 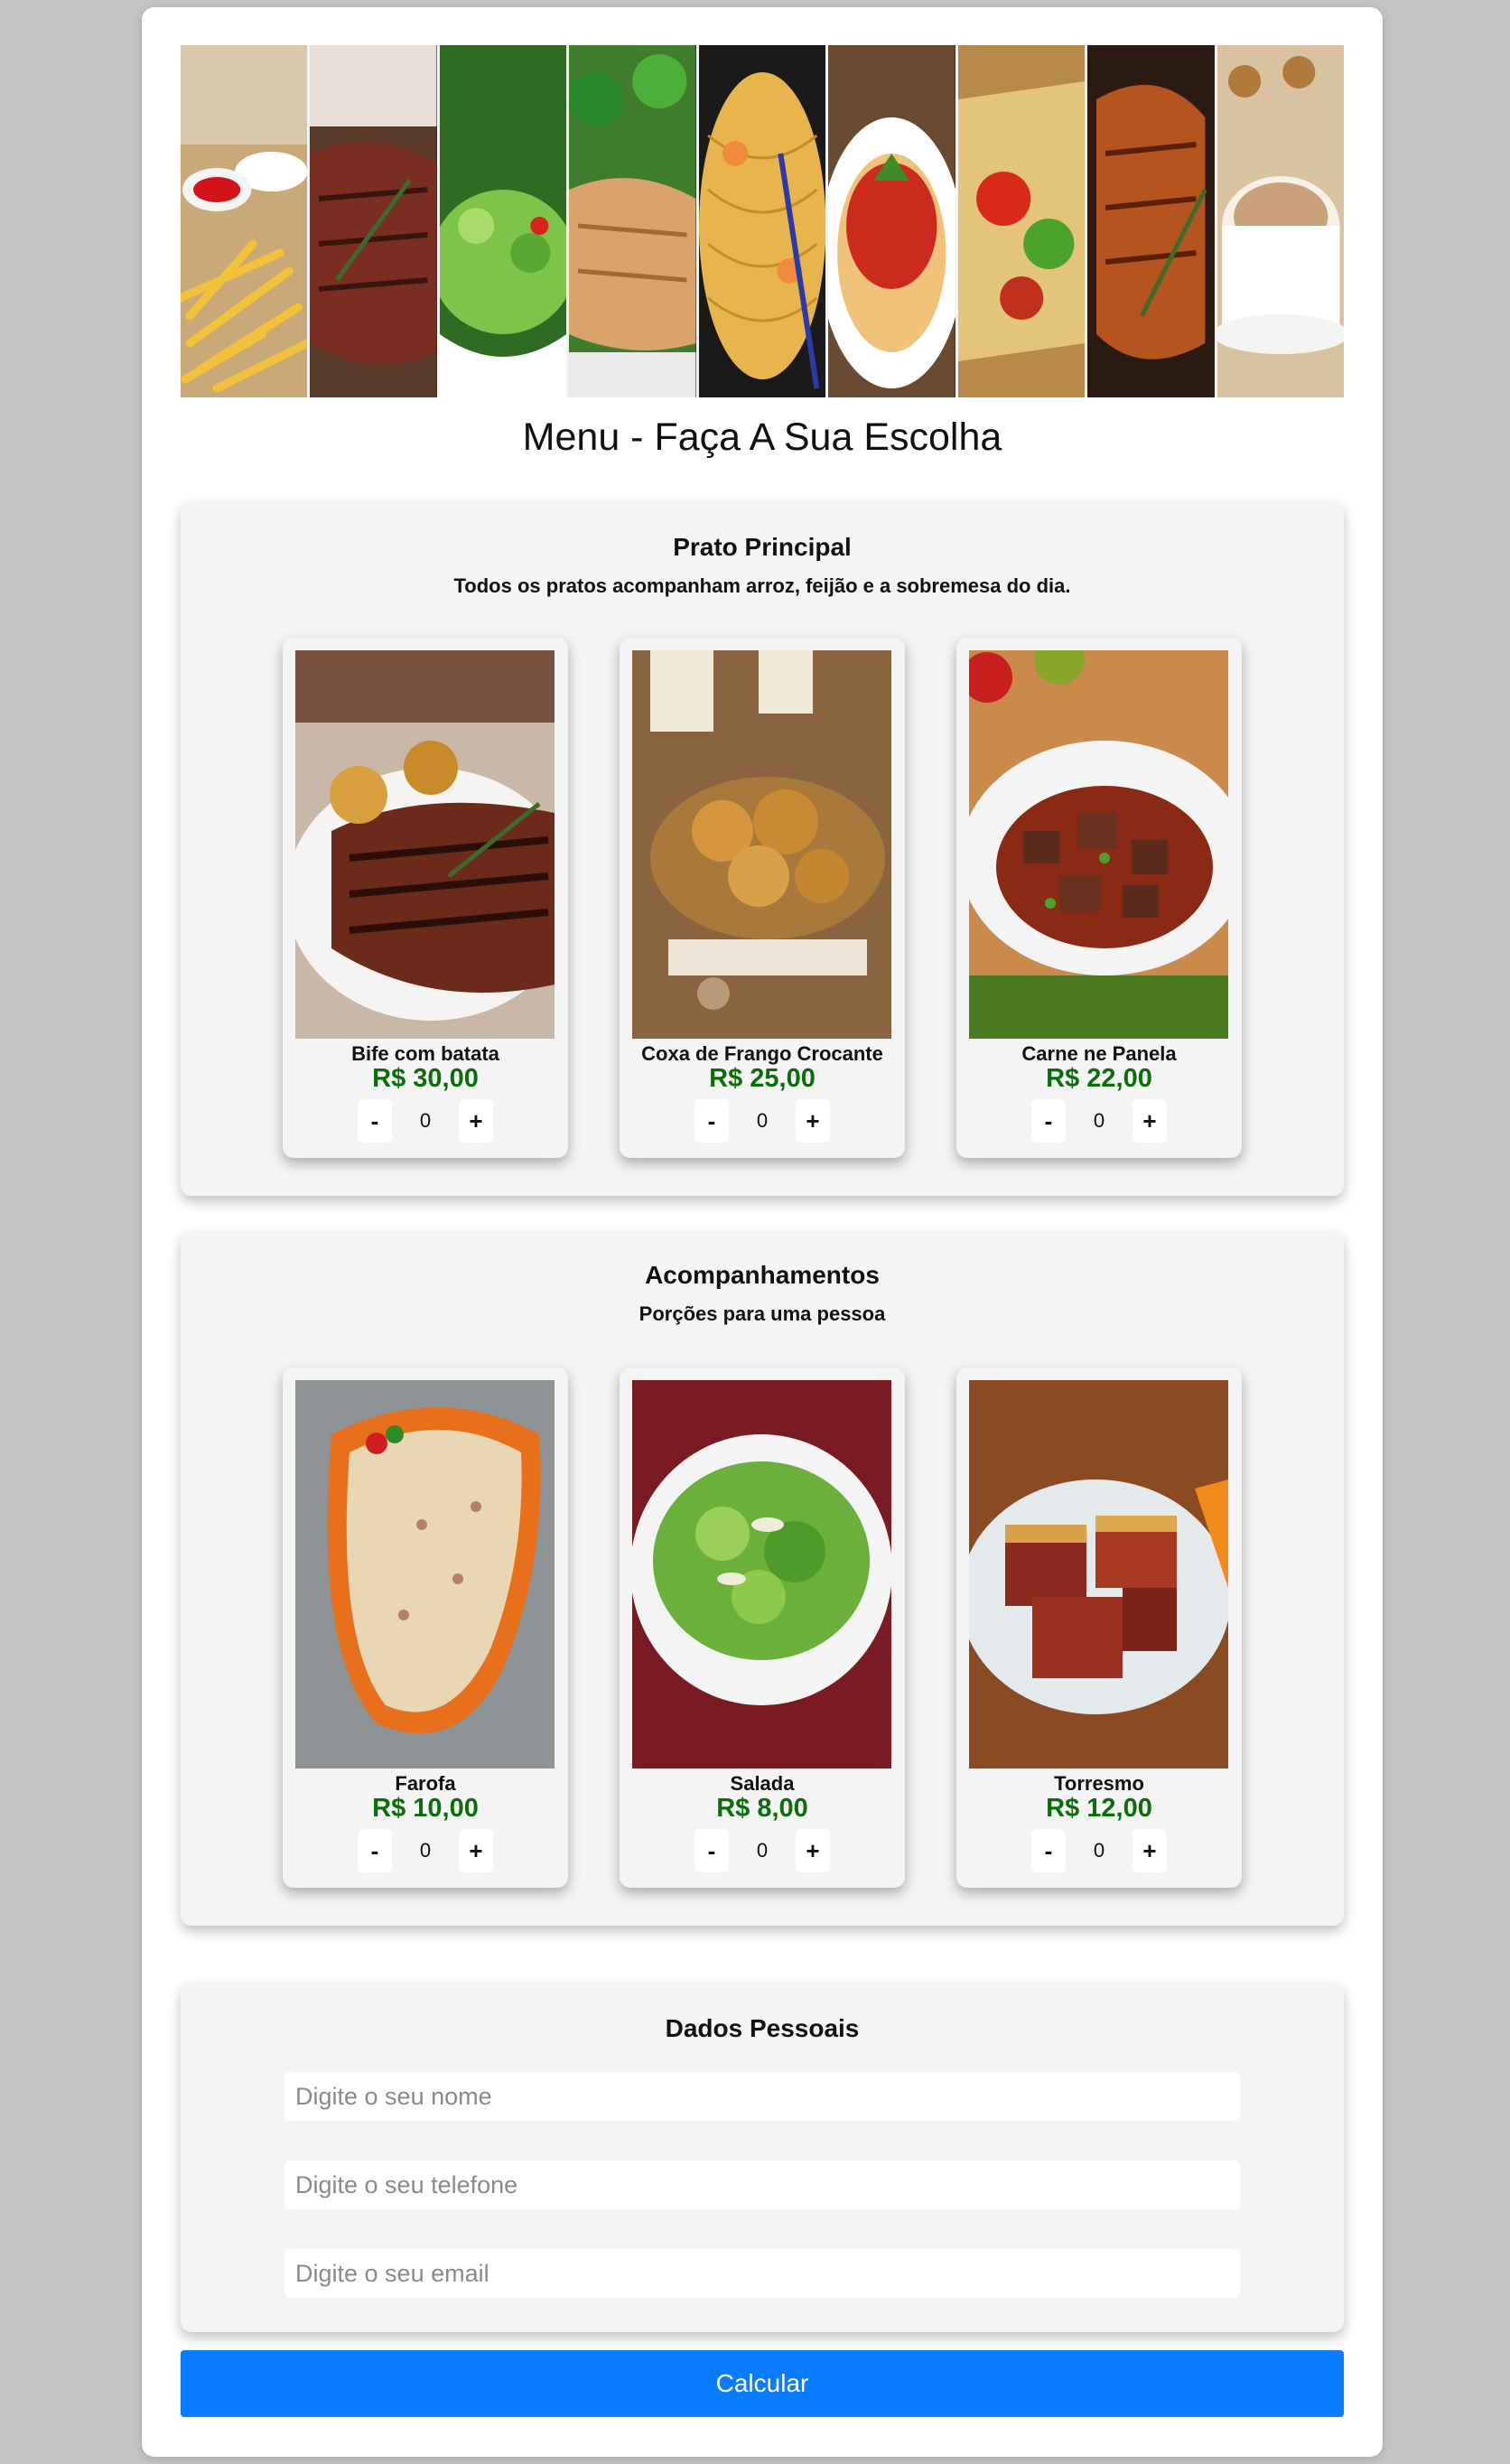 I want to click on dish-photo-steak, so click(x=425, y=844).